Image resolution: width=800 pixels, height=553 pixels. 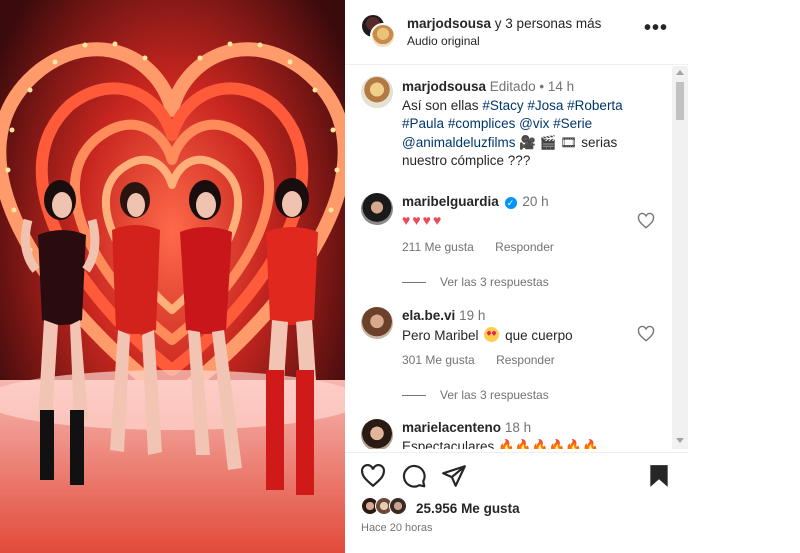 What do you see at coordinates (438, 360) in the screenshot?
I see `comment-likes: 301 Me gusta` at bounding box center [438, 360].